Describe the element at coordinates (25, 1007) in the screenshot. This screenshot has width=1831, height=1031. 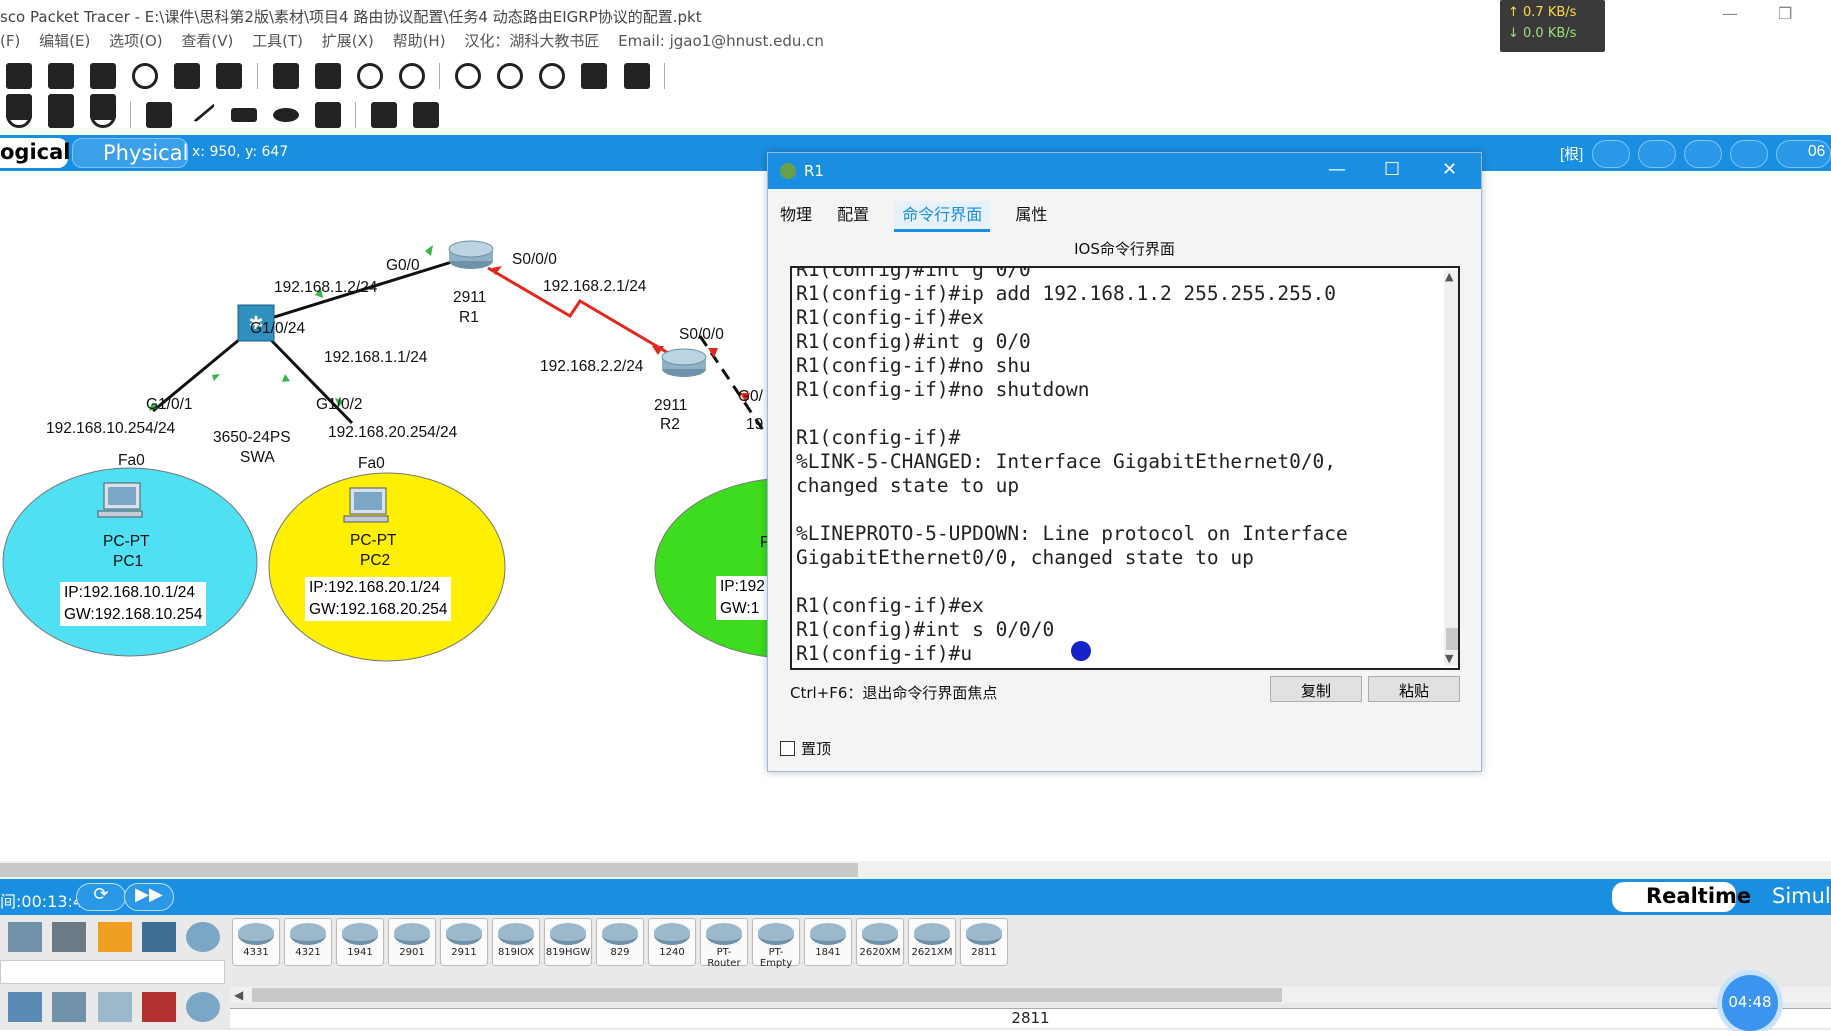
I see `switches-subcategory-icon` at that location.